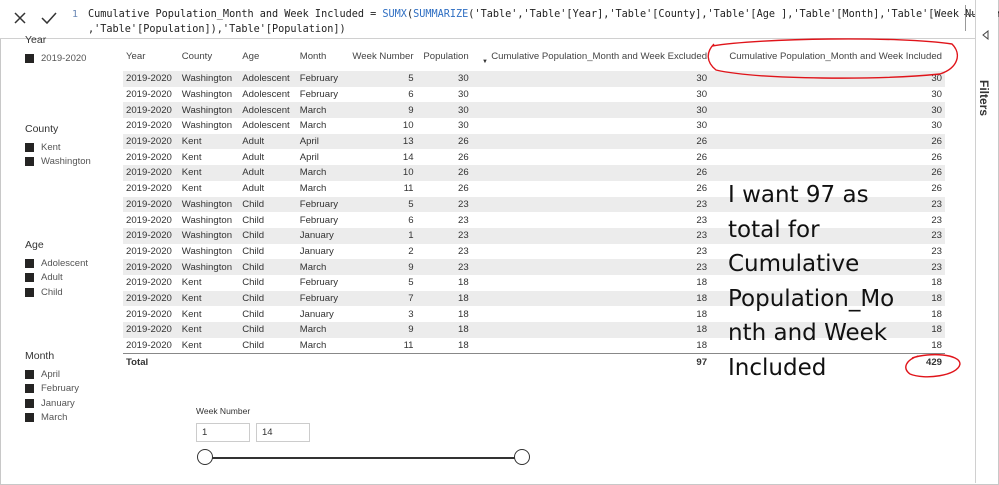 The height and width of the screenshot is (485, 999). I want to click on total-cell, so click(320, 362).